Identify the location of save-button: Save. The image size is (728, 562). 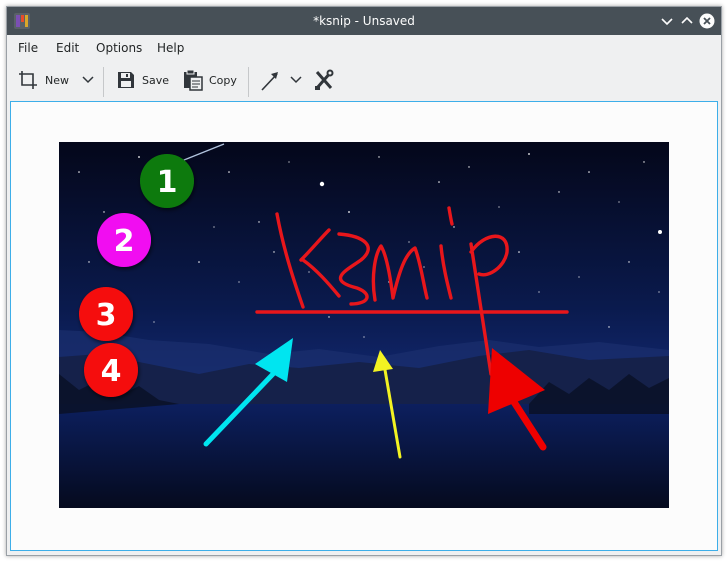
(142, 80).